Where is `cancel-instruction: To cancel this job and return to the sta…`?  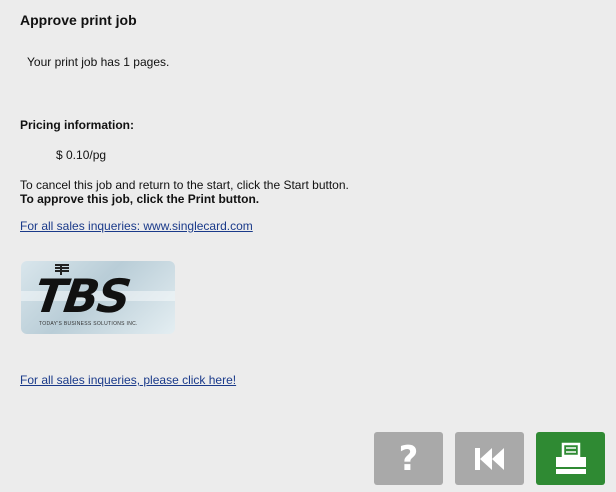 cancel-instruction: To cancel this job and return to the sta… is located at coordinates (184, 185).